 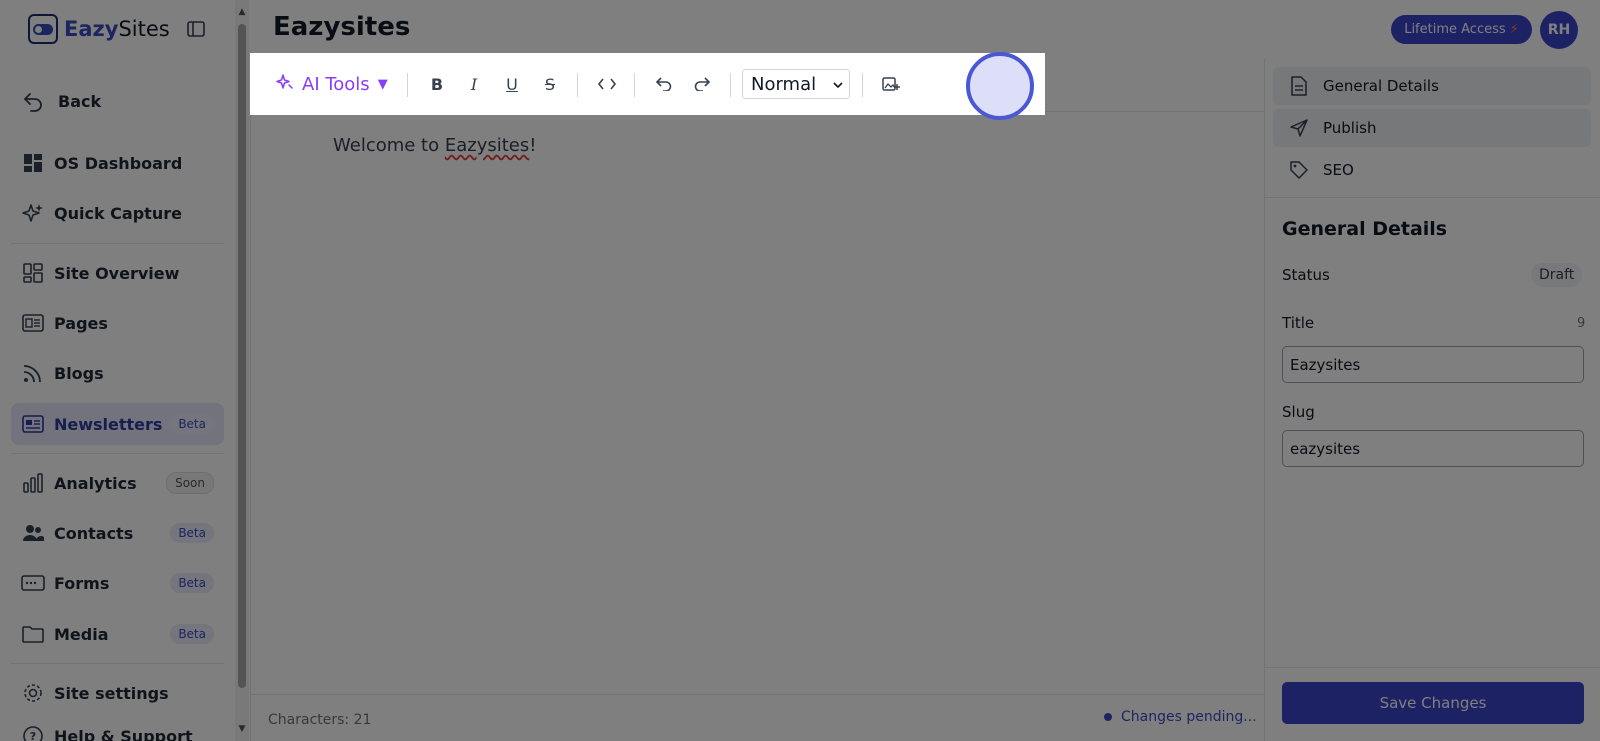 What do you see at coordinates (550, 84) in the screenshot?
I see `strikethrough-icon: S` at bounding box center [550, 84].